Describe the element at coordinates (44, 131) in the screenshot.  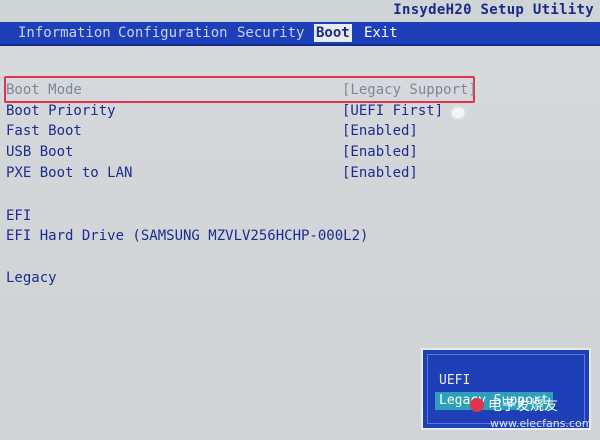
I see `setting-label: Fast Boot` at that location.